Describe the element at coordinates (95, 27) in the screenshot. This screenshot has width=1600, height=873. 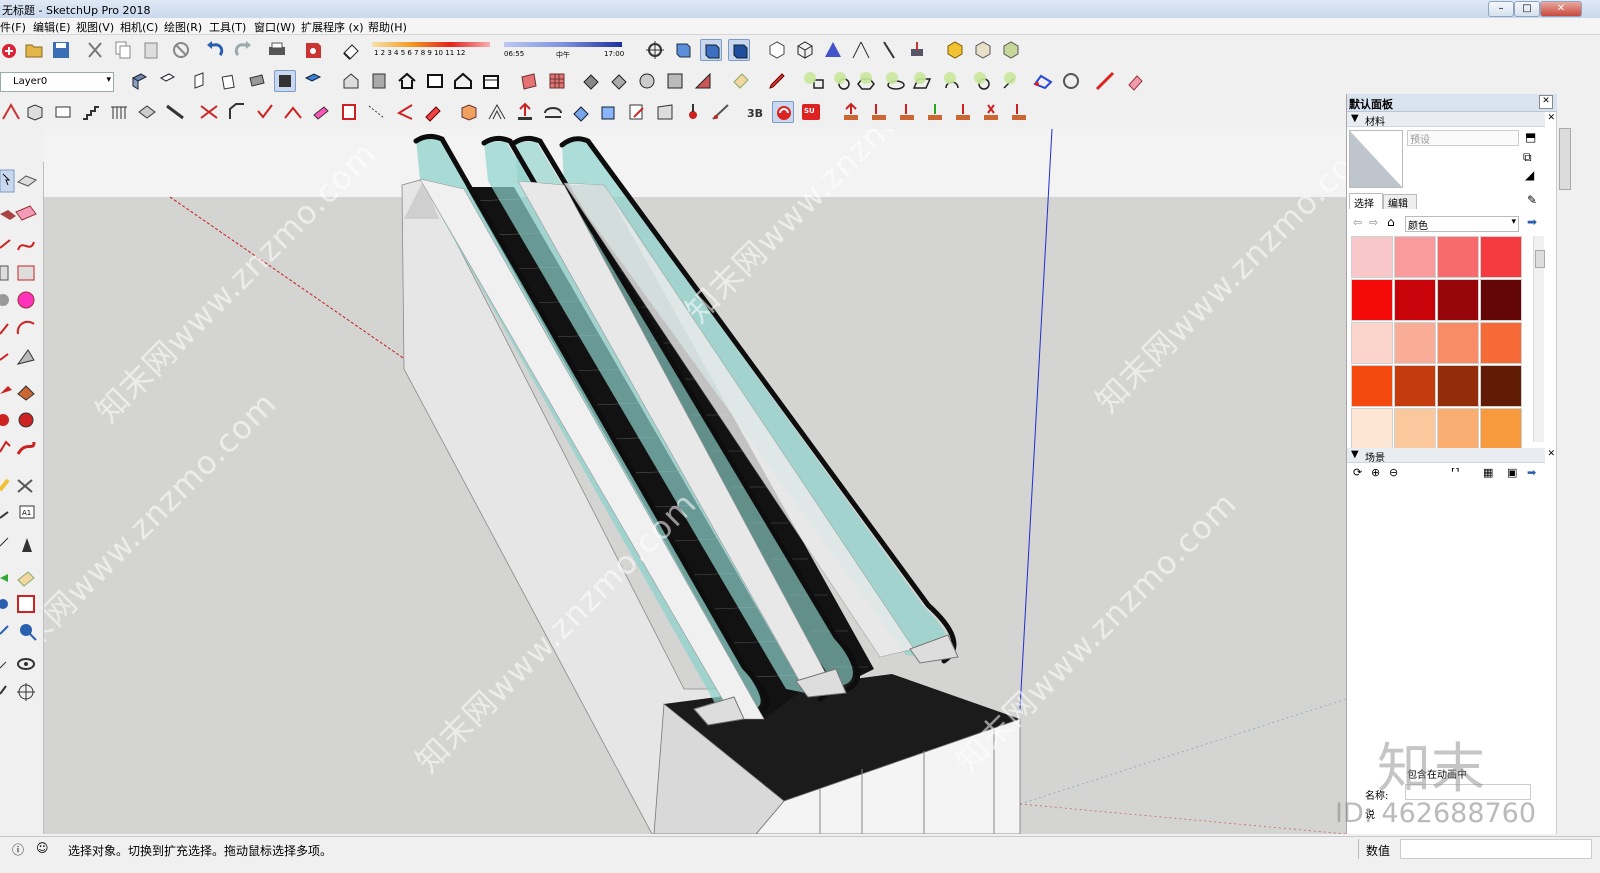
I see `menu-view: 视图(V)` at that location.